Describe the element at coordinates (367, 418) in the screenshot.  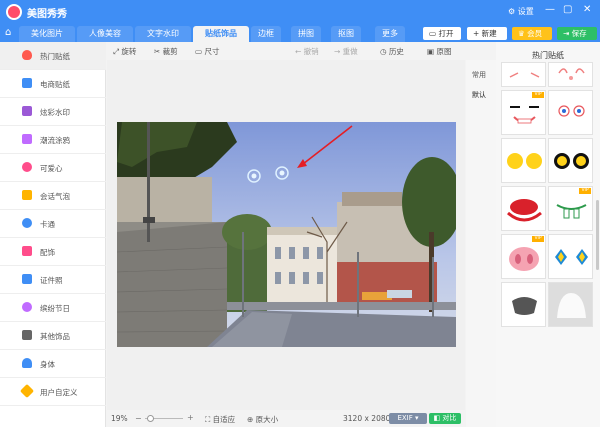
I see `image-dimensions: 3120 x 2080` at that location.